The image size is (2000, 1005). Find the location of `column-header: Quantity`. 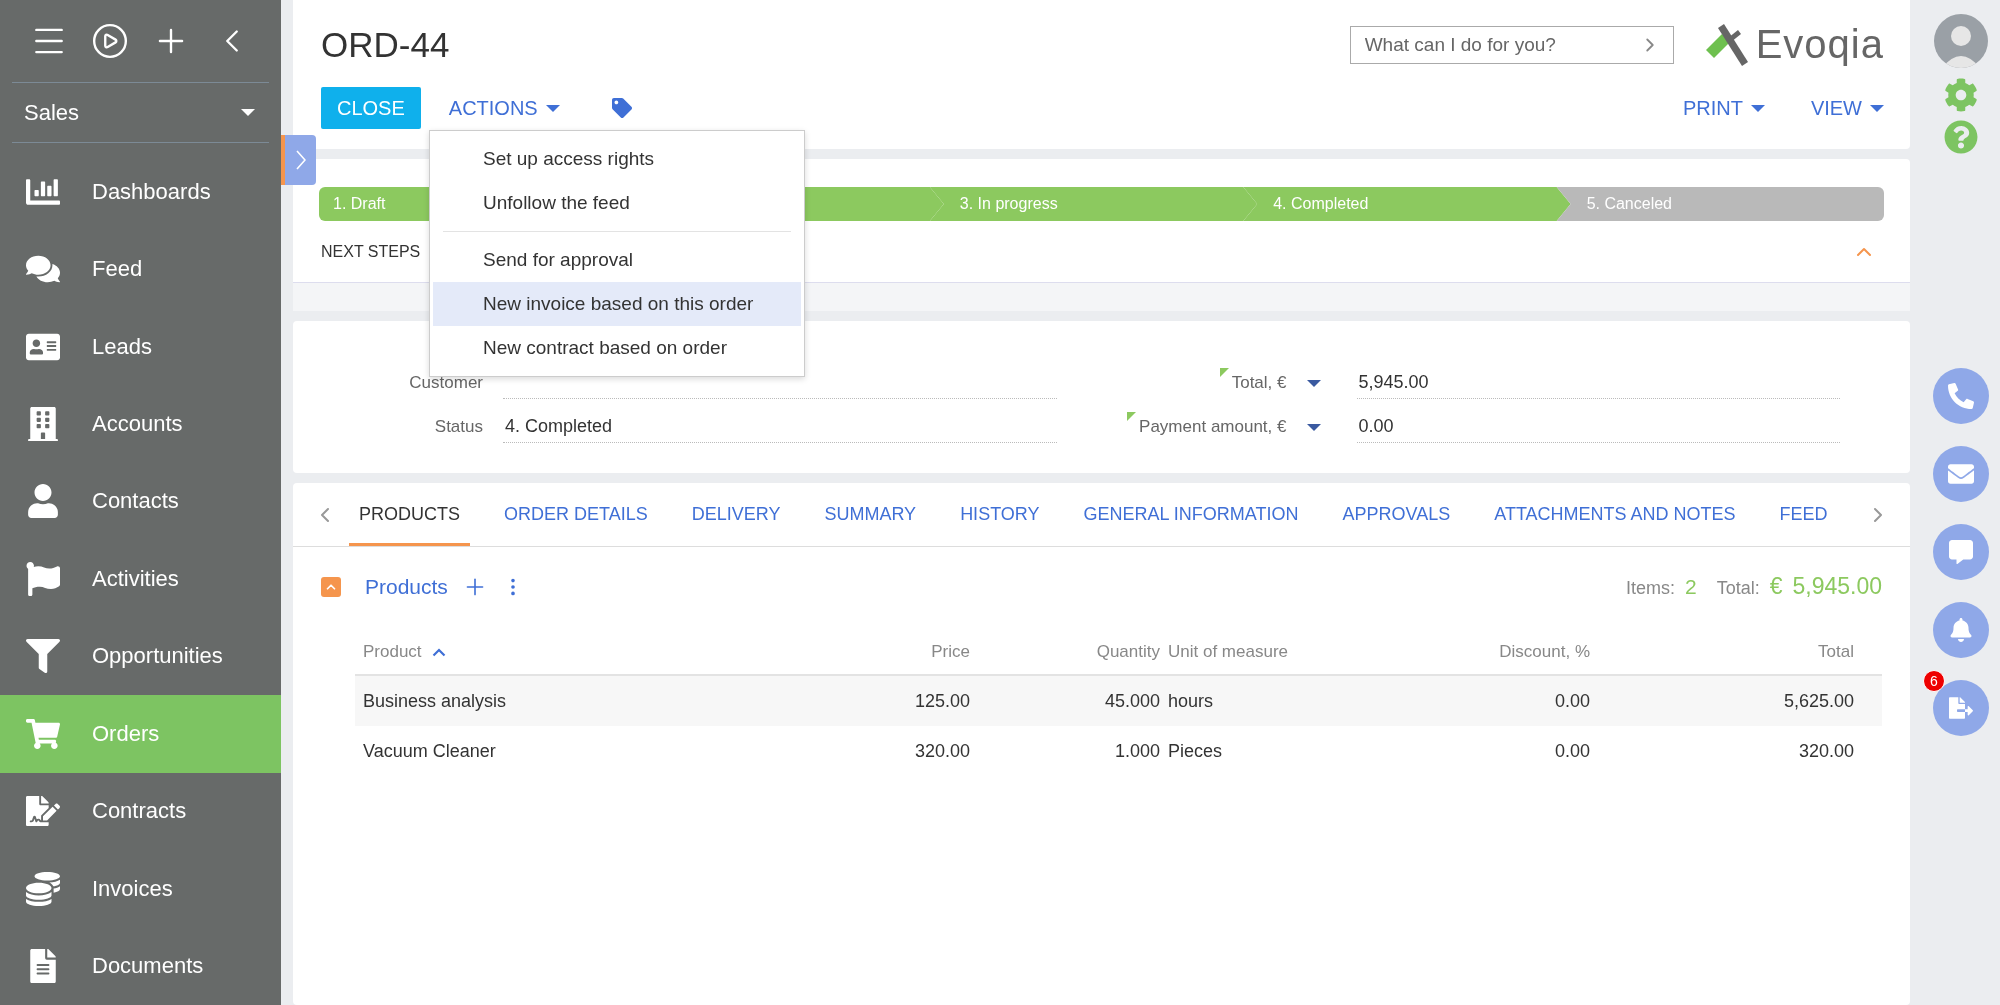

column-header: Quantity is located at coordinates (1065, 652).